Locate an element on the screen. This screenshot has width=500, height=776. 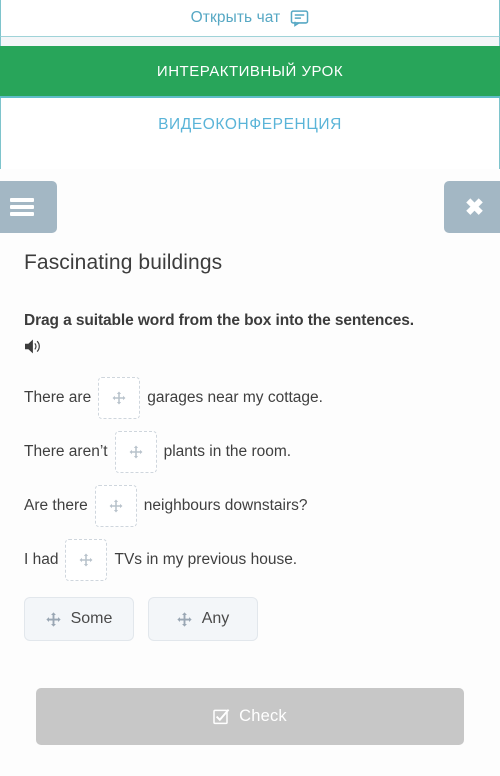
tab-bottom-fill is located at coordinates (250, 160).